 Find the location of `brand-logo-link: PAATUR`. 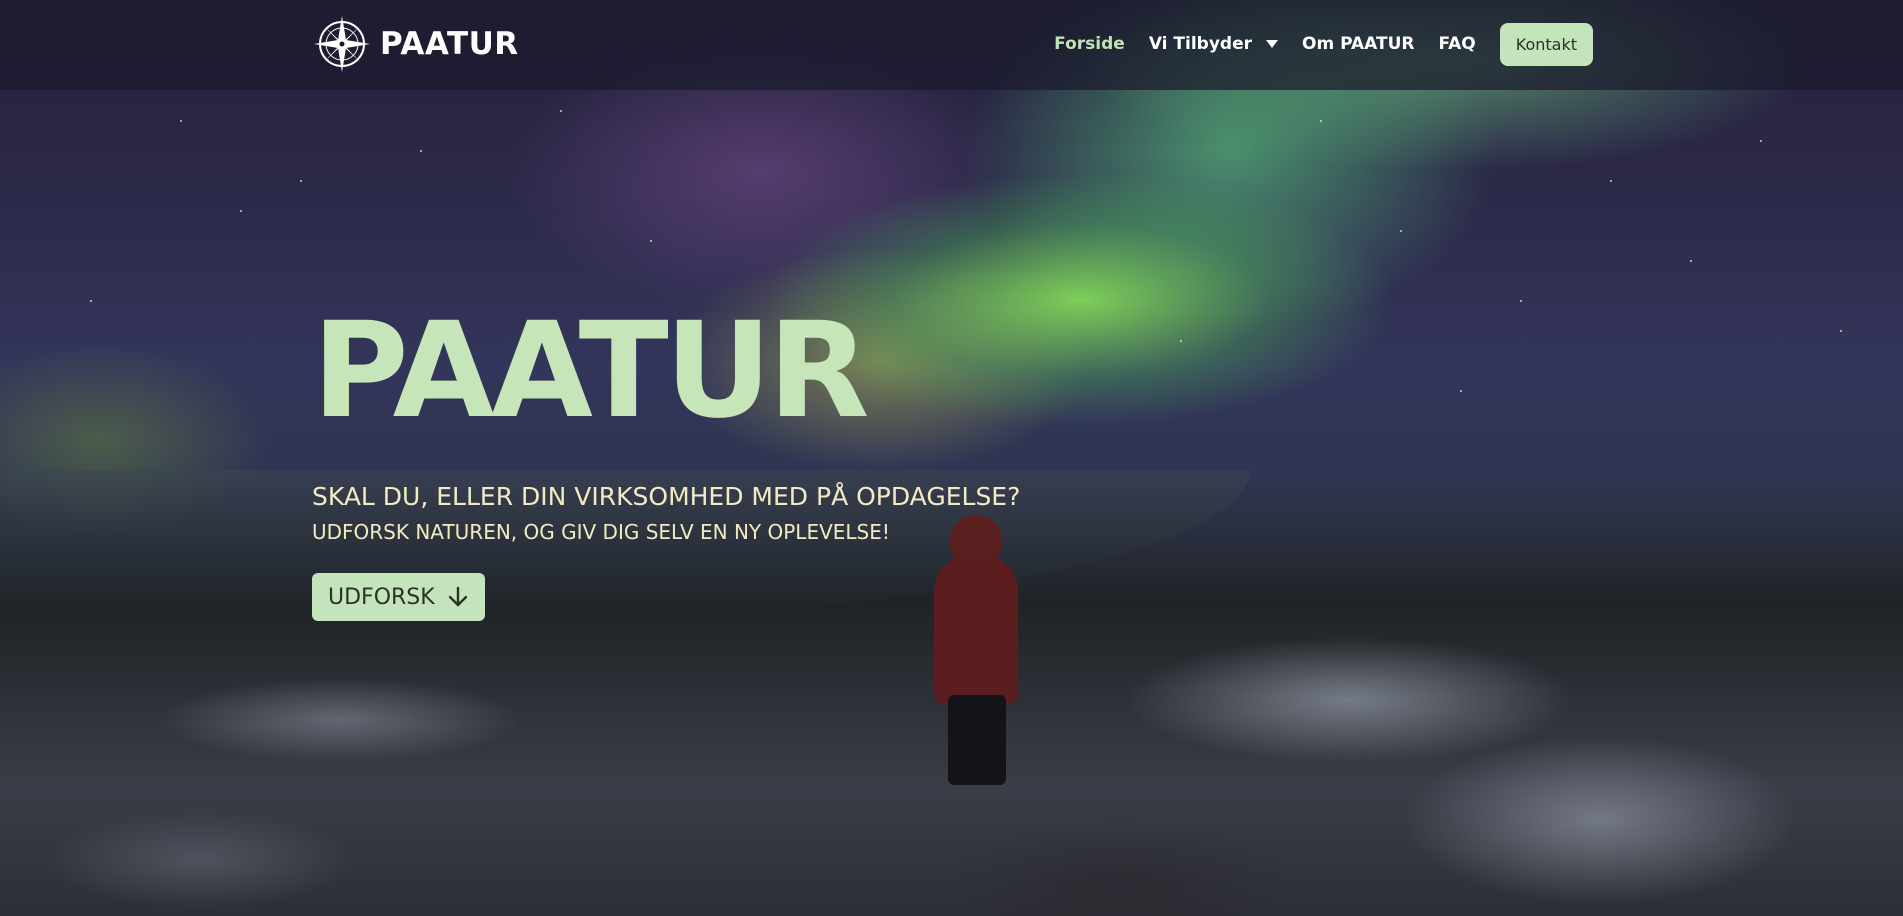

brand-logo-link: PAATUR is located at coordinates (415, 44).